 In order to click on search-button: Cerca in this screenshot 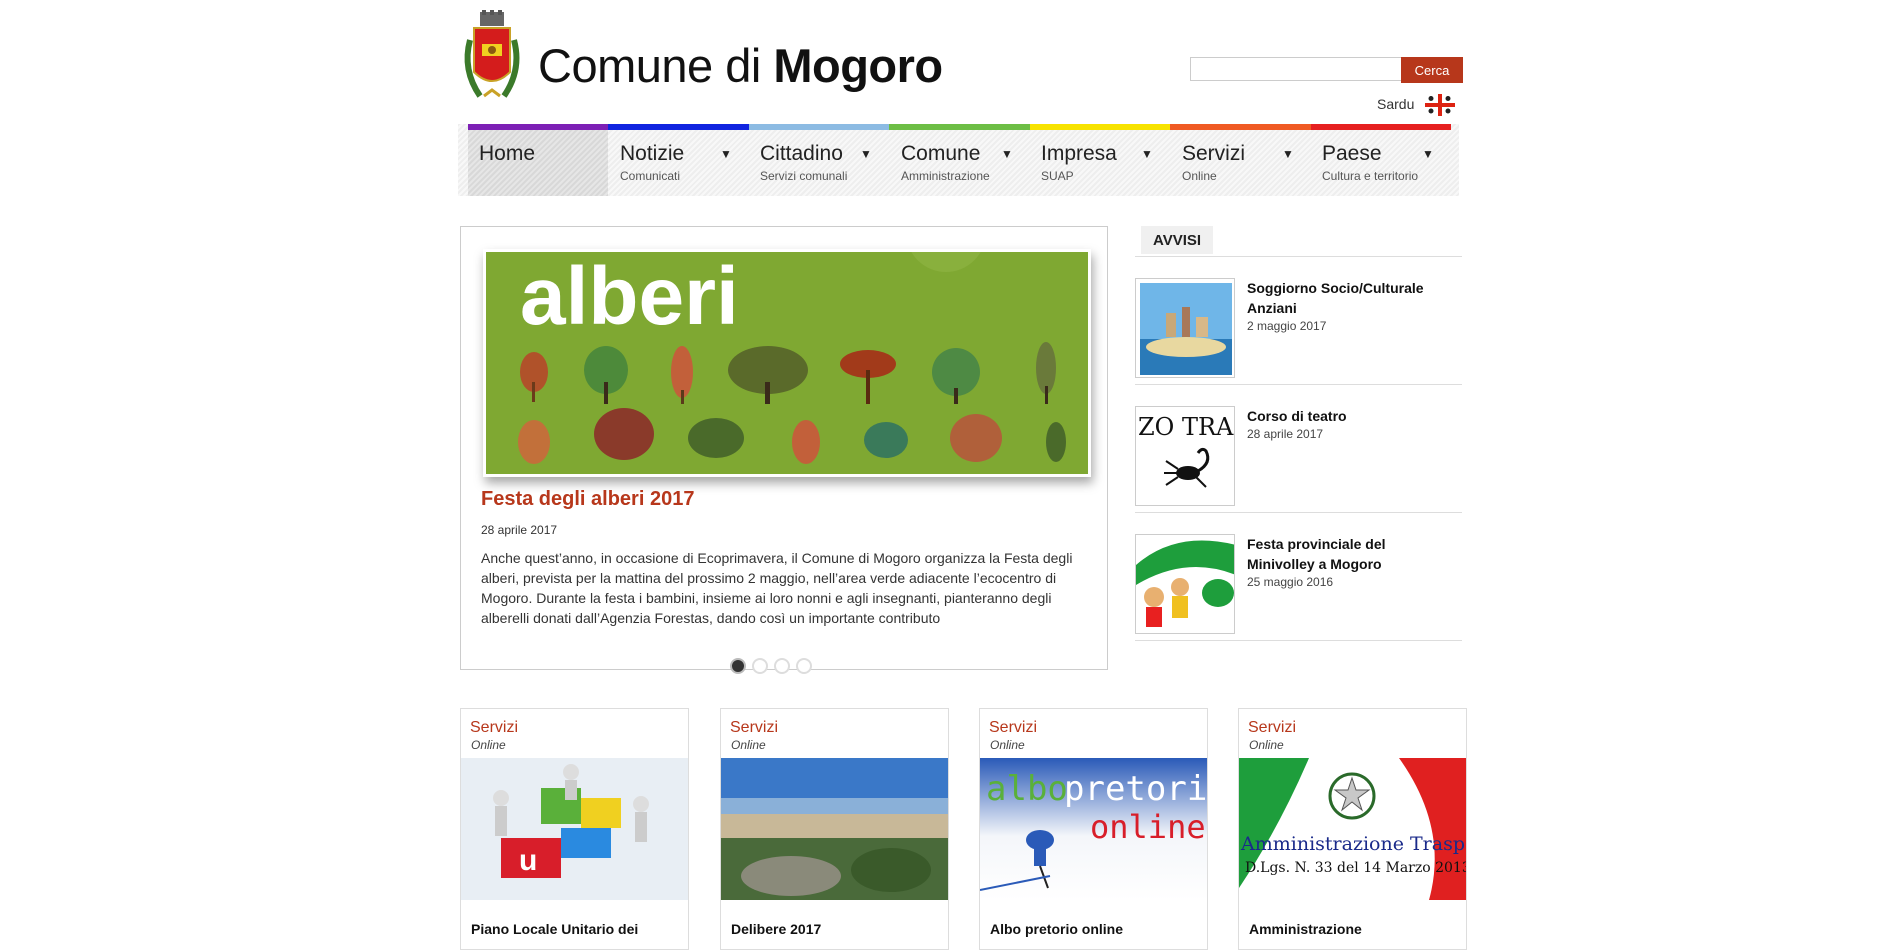, I will do `click(1432, 70)`.